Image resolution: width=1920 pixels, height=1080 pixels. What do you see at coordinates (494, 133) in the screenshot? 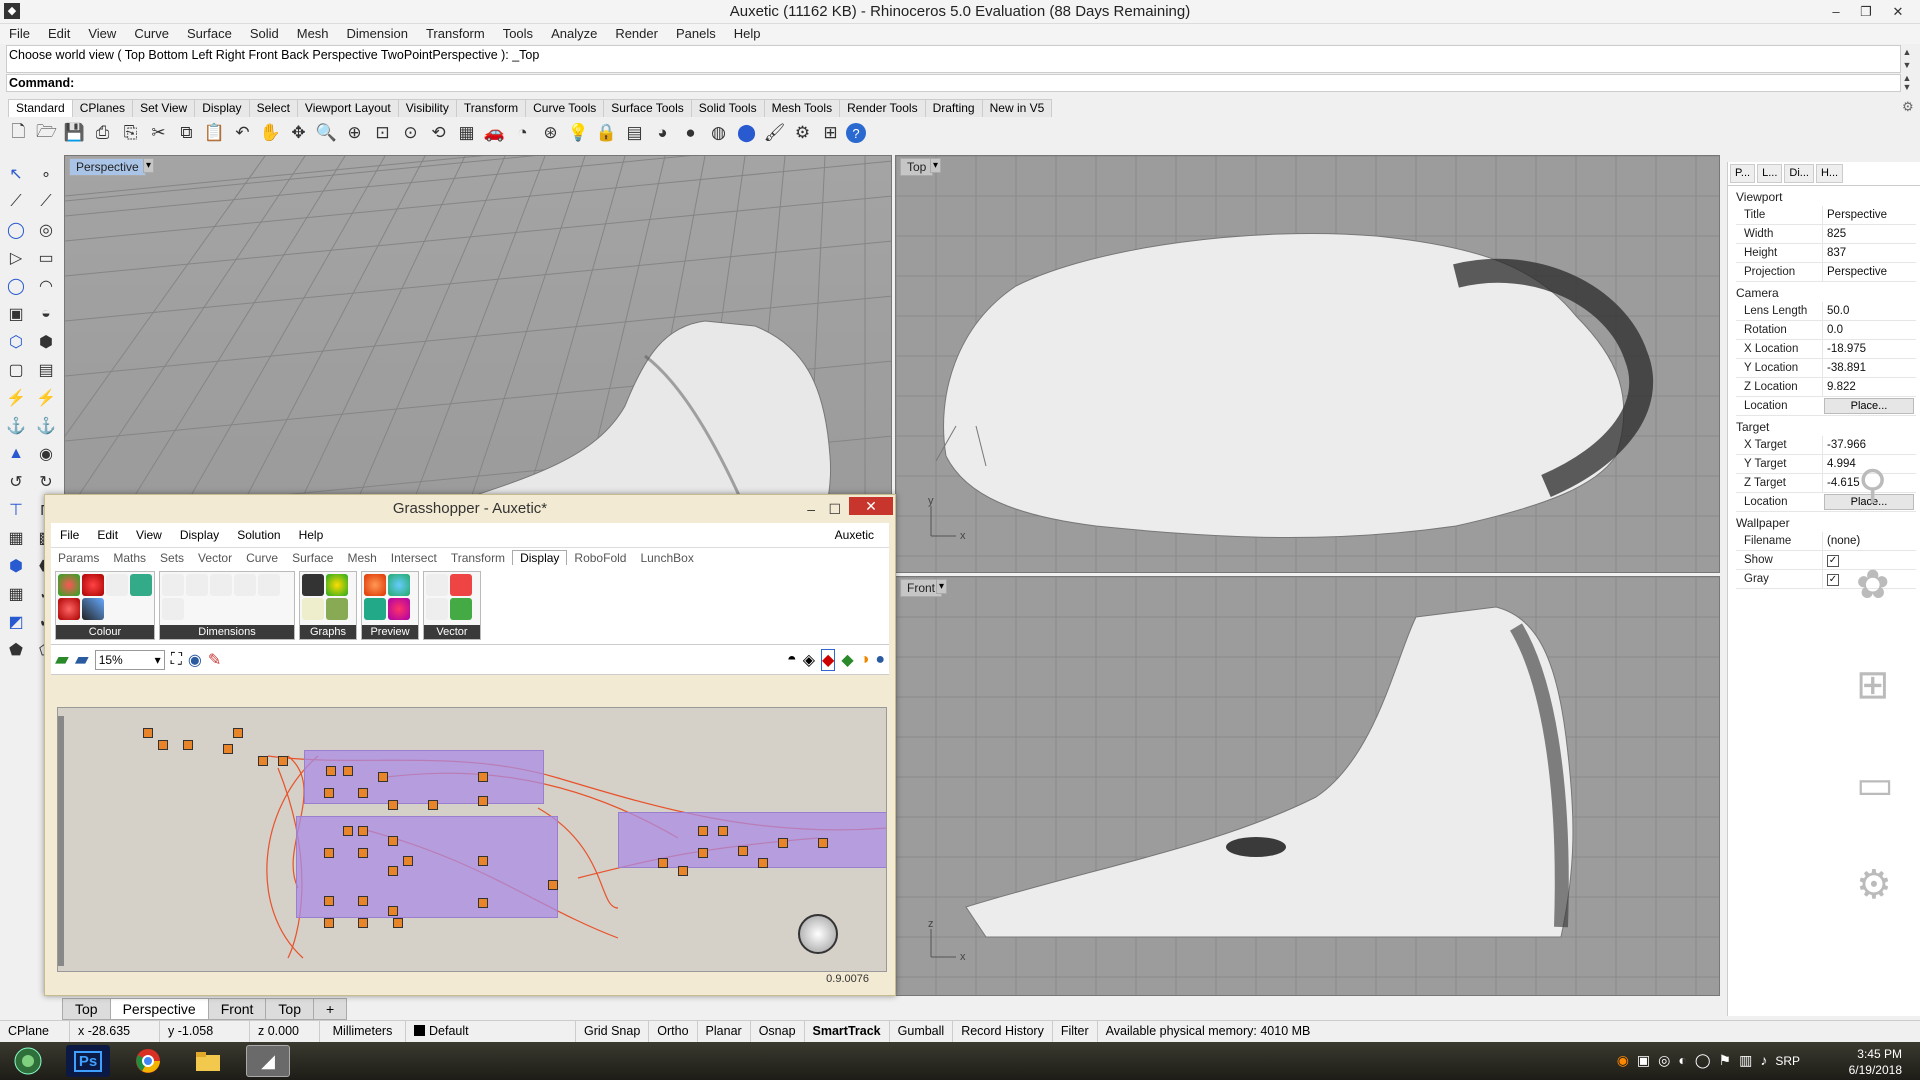
I see `car-icon: 🚗` at bounding box center [494, 133].